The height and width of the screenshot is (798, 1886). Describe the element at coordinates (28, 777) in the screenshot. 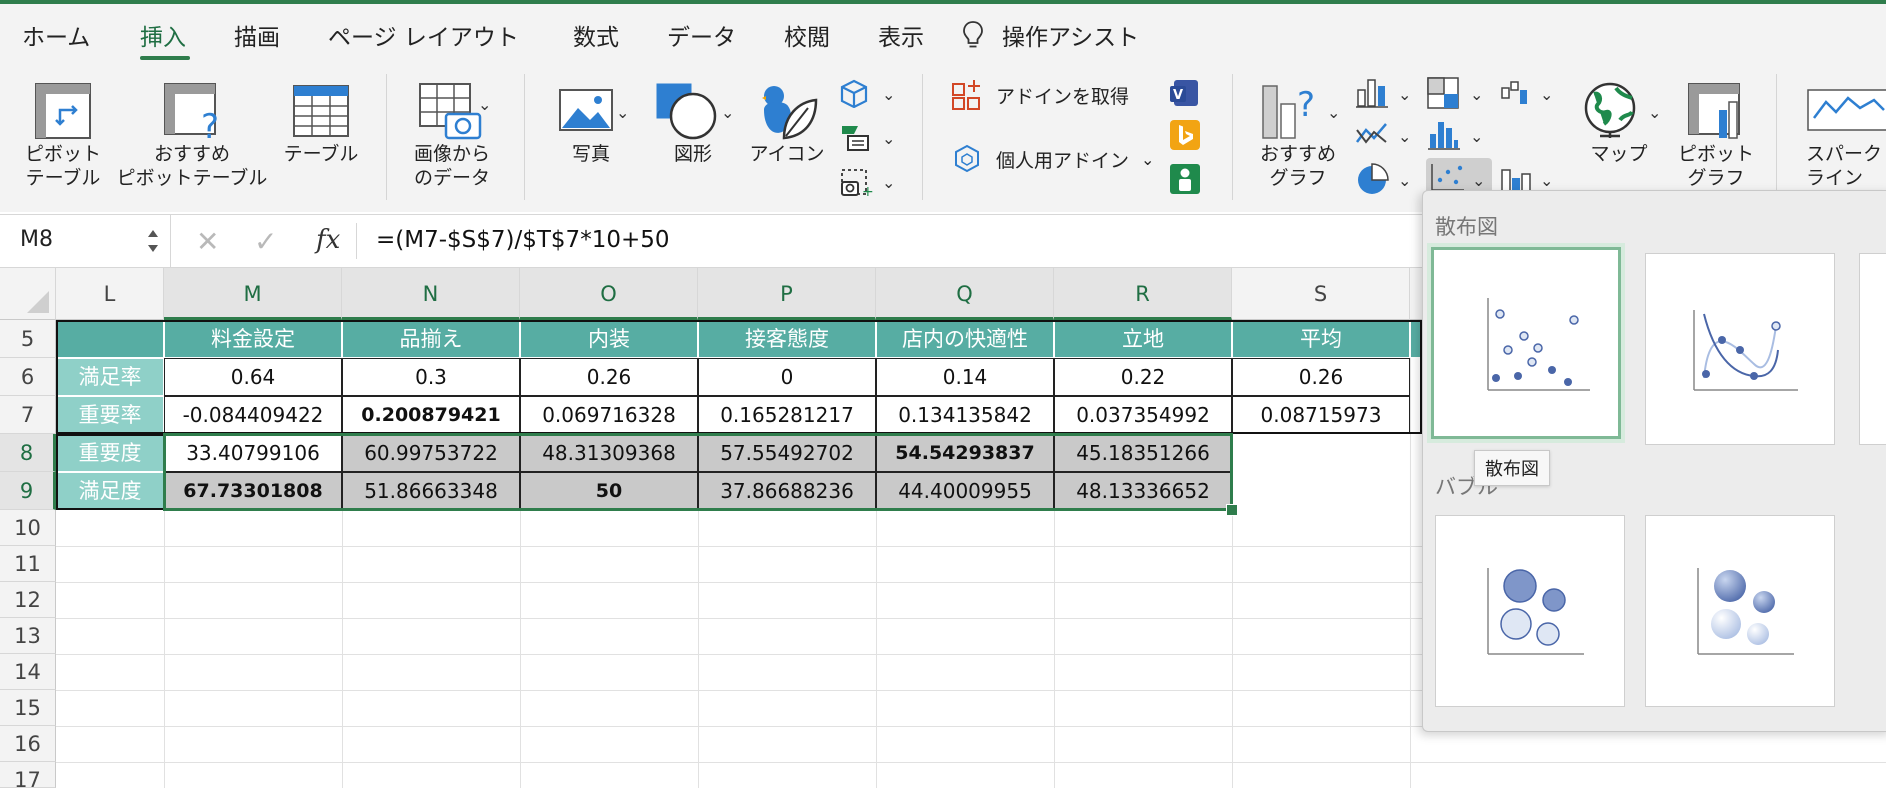

I see `row-header-17: 17` at that location.